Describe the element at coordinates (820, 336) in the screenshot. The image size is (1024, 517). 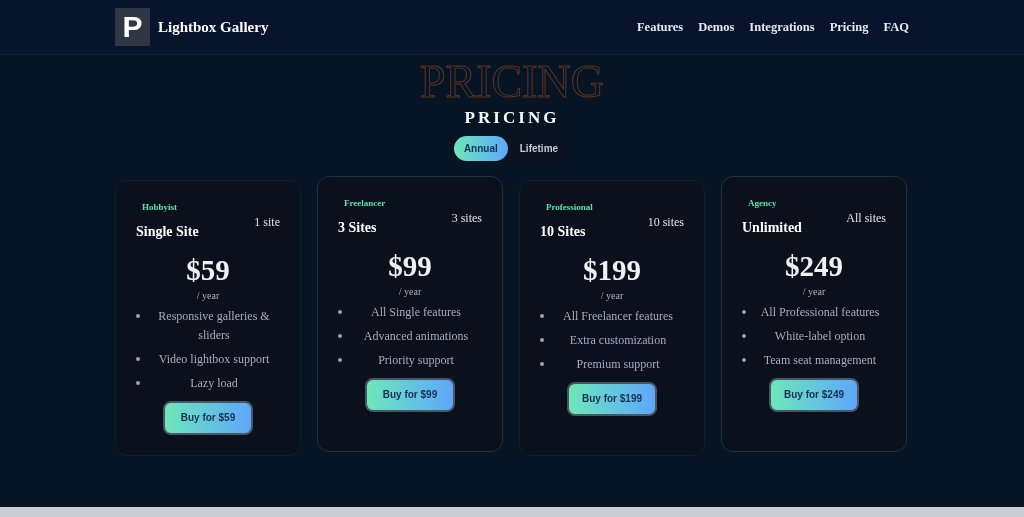
I see `plan-feature: White-label option` at that location.